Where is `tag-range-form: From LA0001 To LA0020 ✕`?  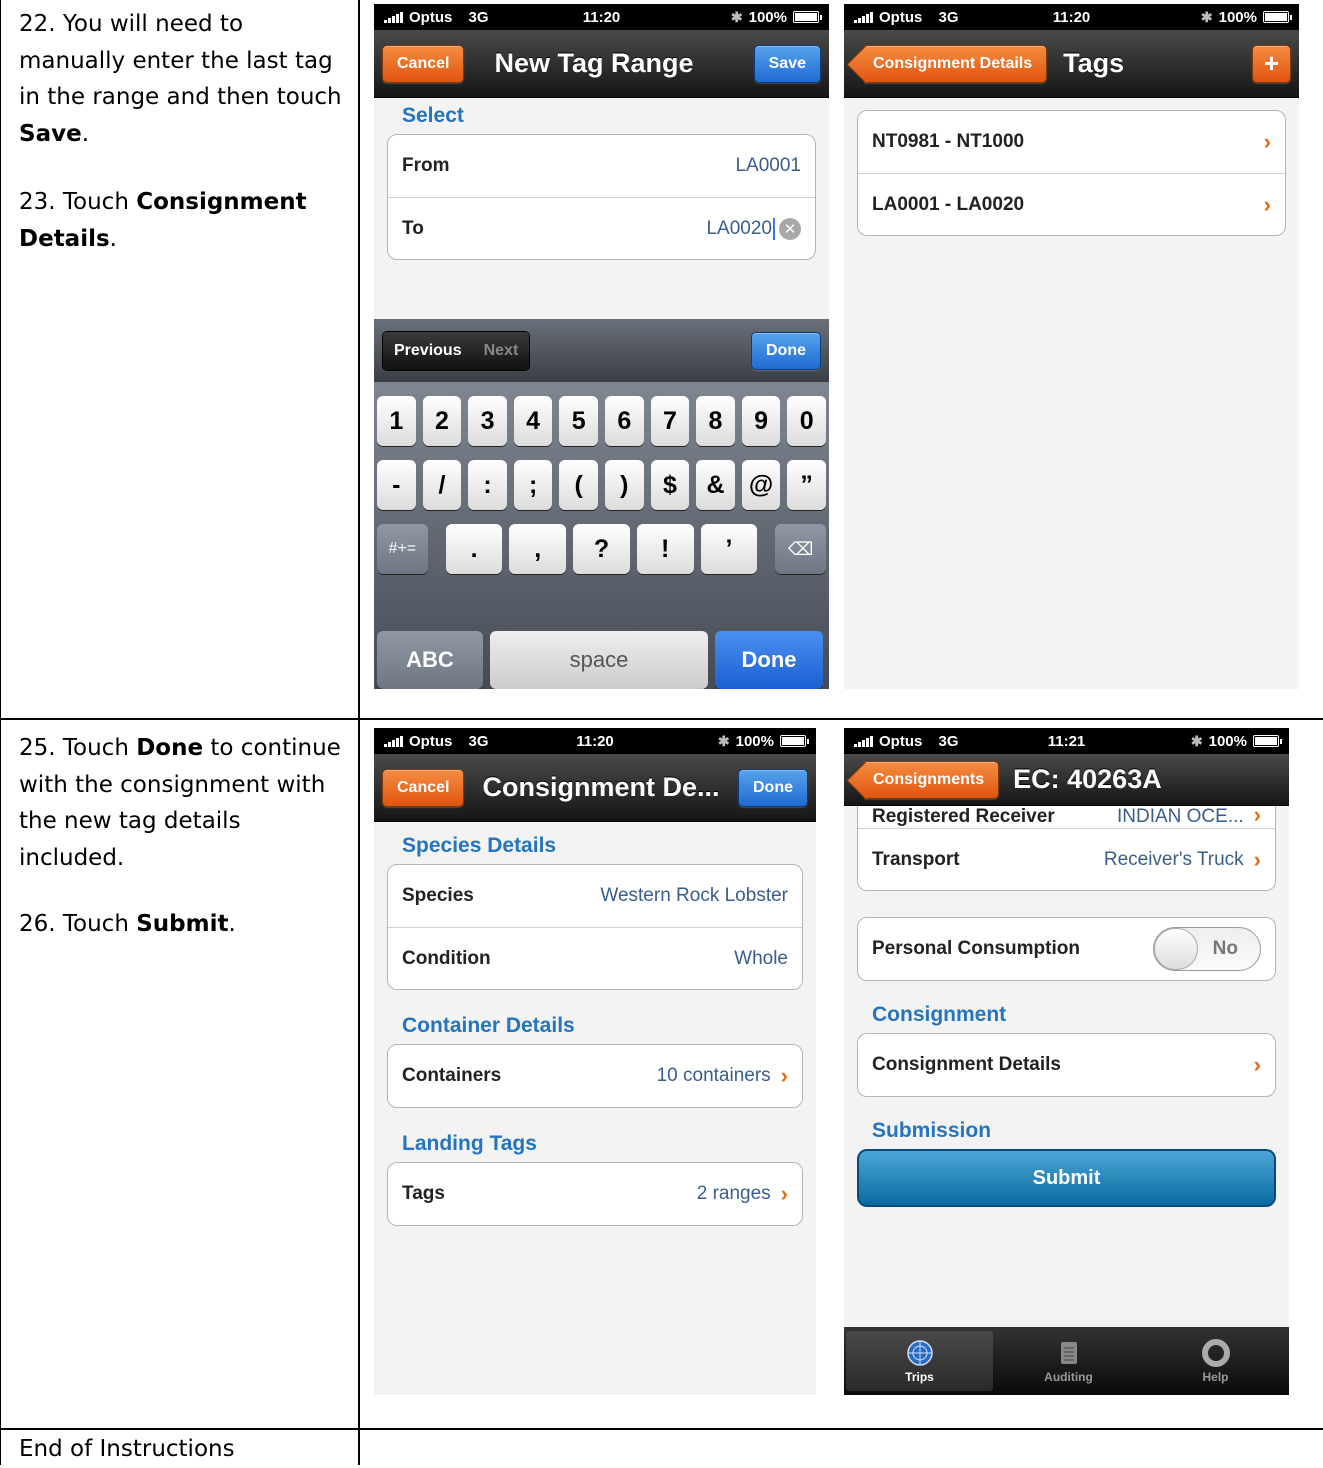 tag-range-form: From LA0001 To LA0020 ✕ is located at coordinates (601, 197).